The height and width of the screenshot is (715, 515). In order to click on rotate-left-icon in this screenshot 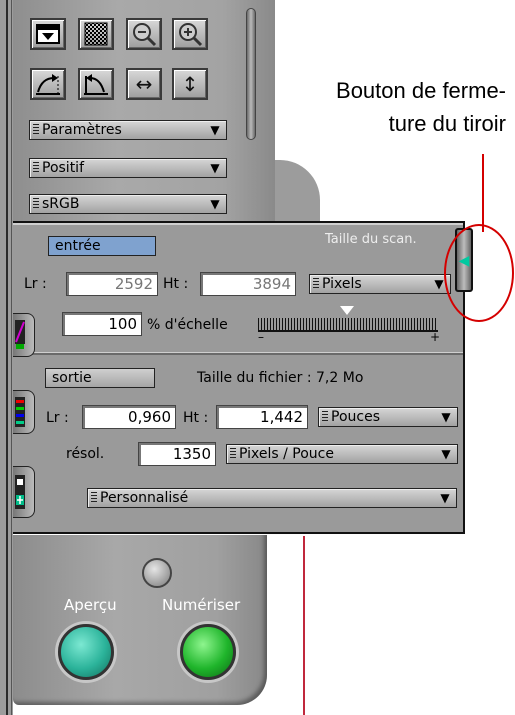, I will do `click(96, 84)`.